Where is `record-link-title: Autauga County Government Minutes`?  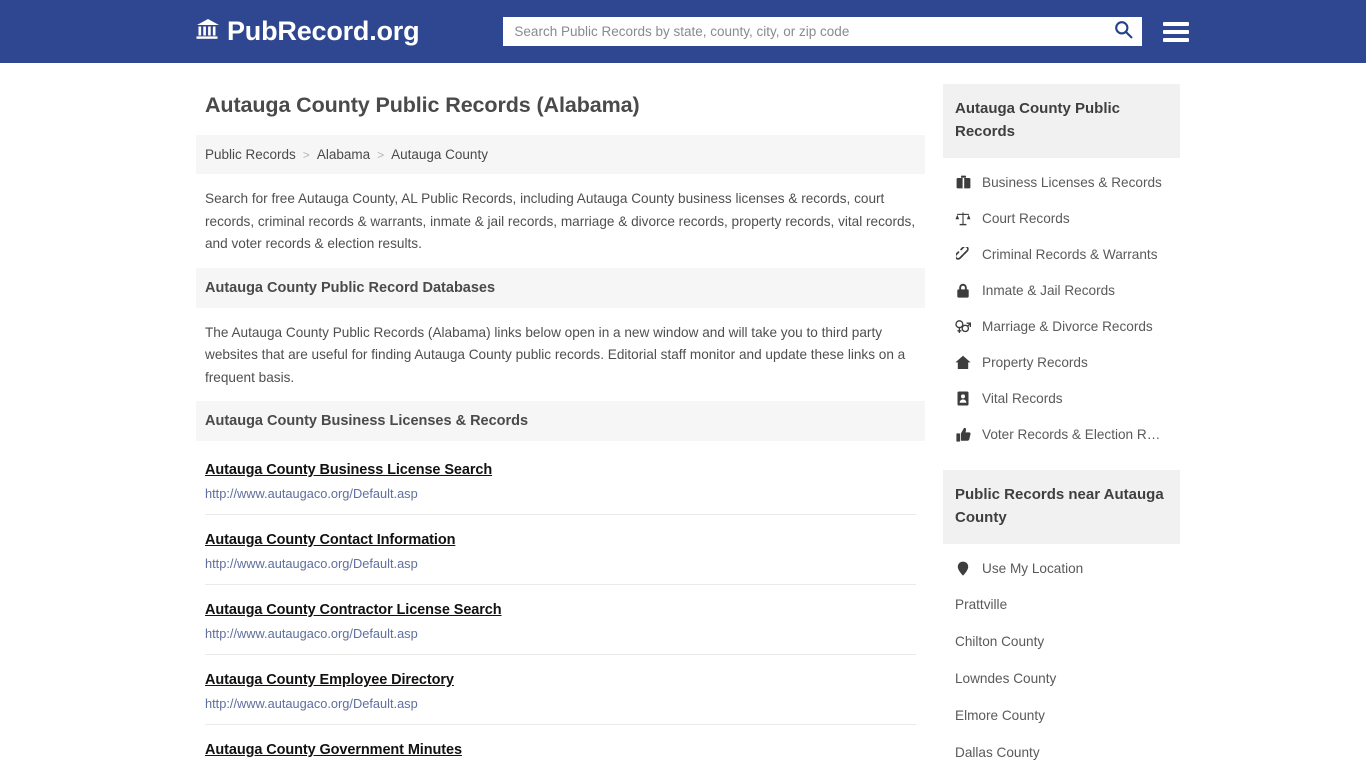 record-link-title: Autauga County Government Minutes is located at coordinates (333, 750).